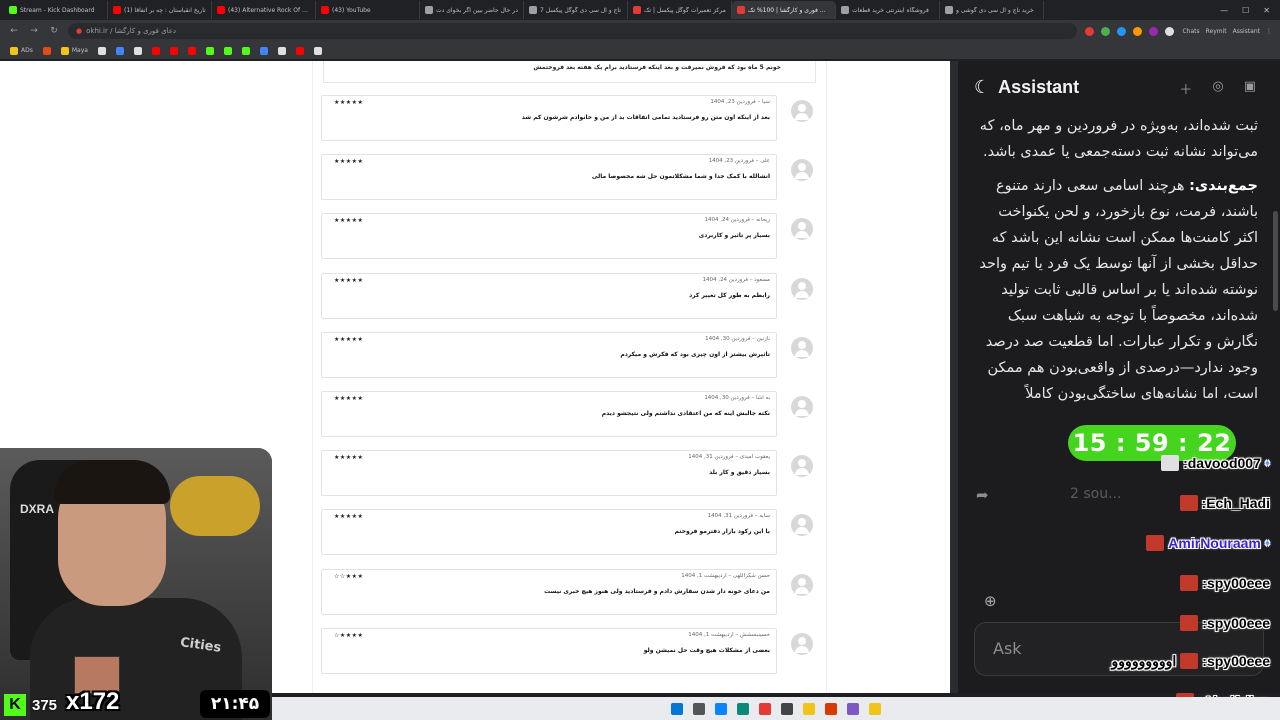 This screenshot has width=1280, height=720. What do you see at coordinates (37, 509) in the screenshot?
I see `chair-logo-text: DXRA` at bounding box center [37, 509].